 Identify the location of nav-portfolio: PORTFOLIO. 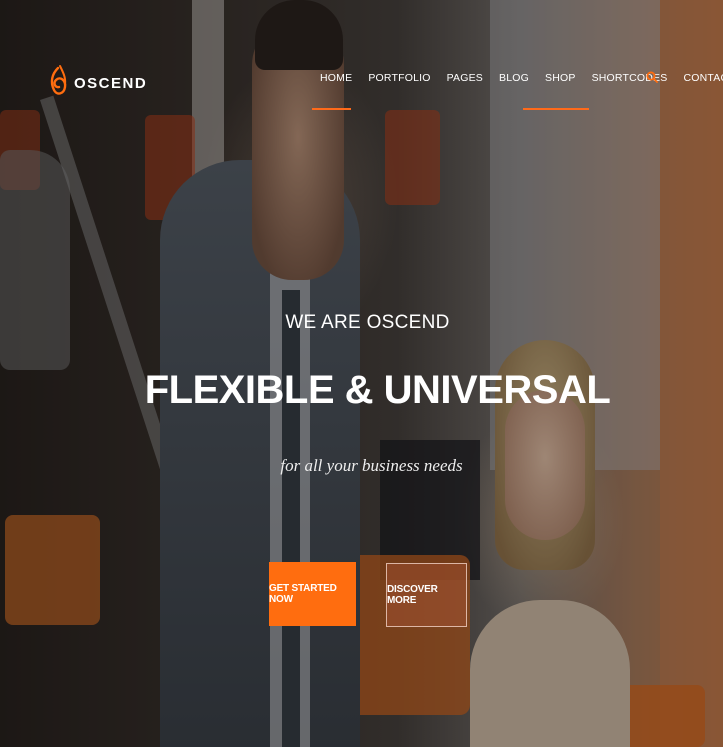
(399, 78).